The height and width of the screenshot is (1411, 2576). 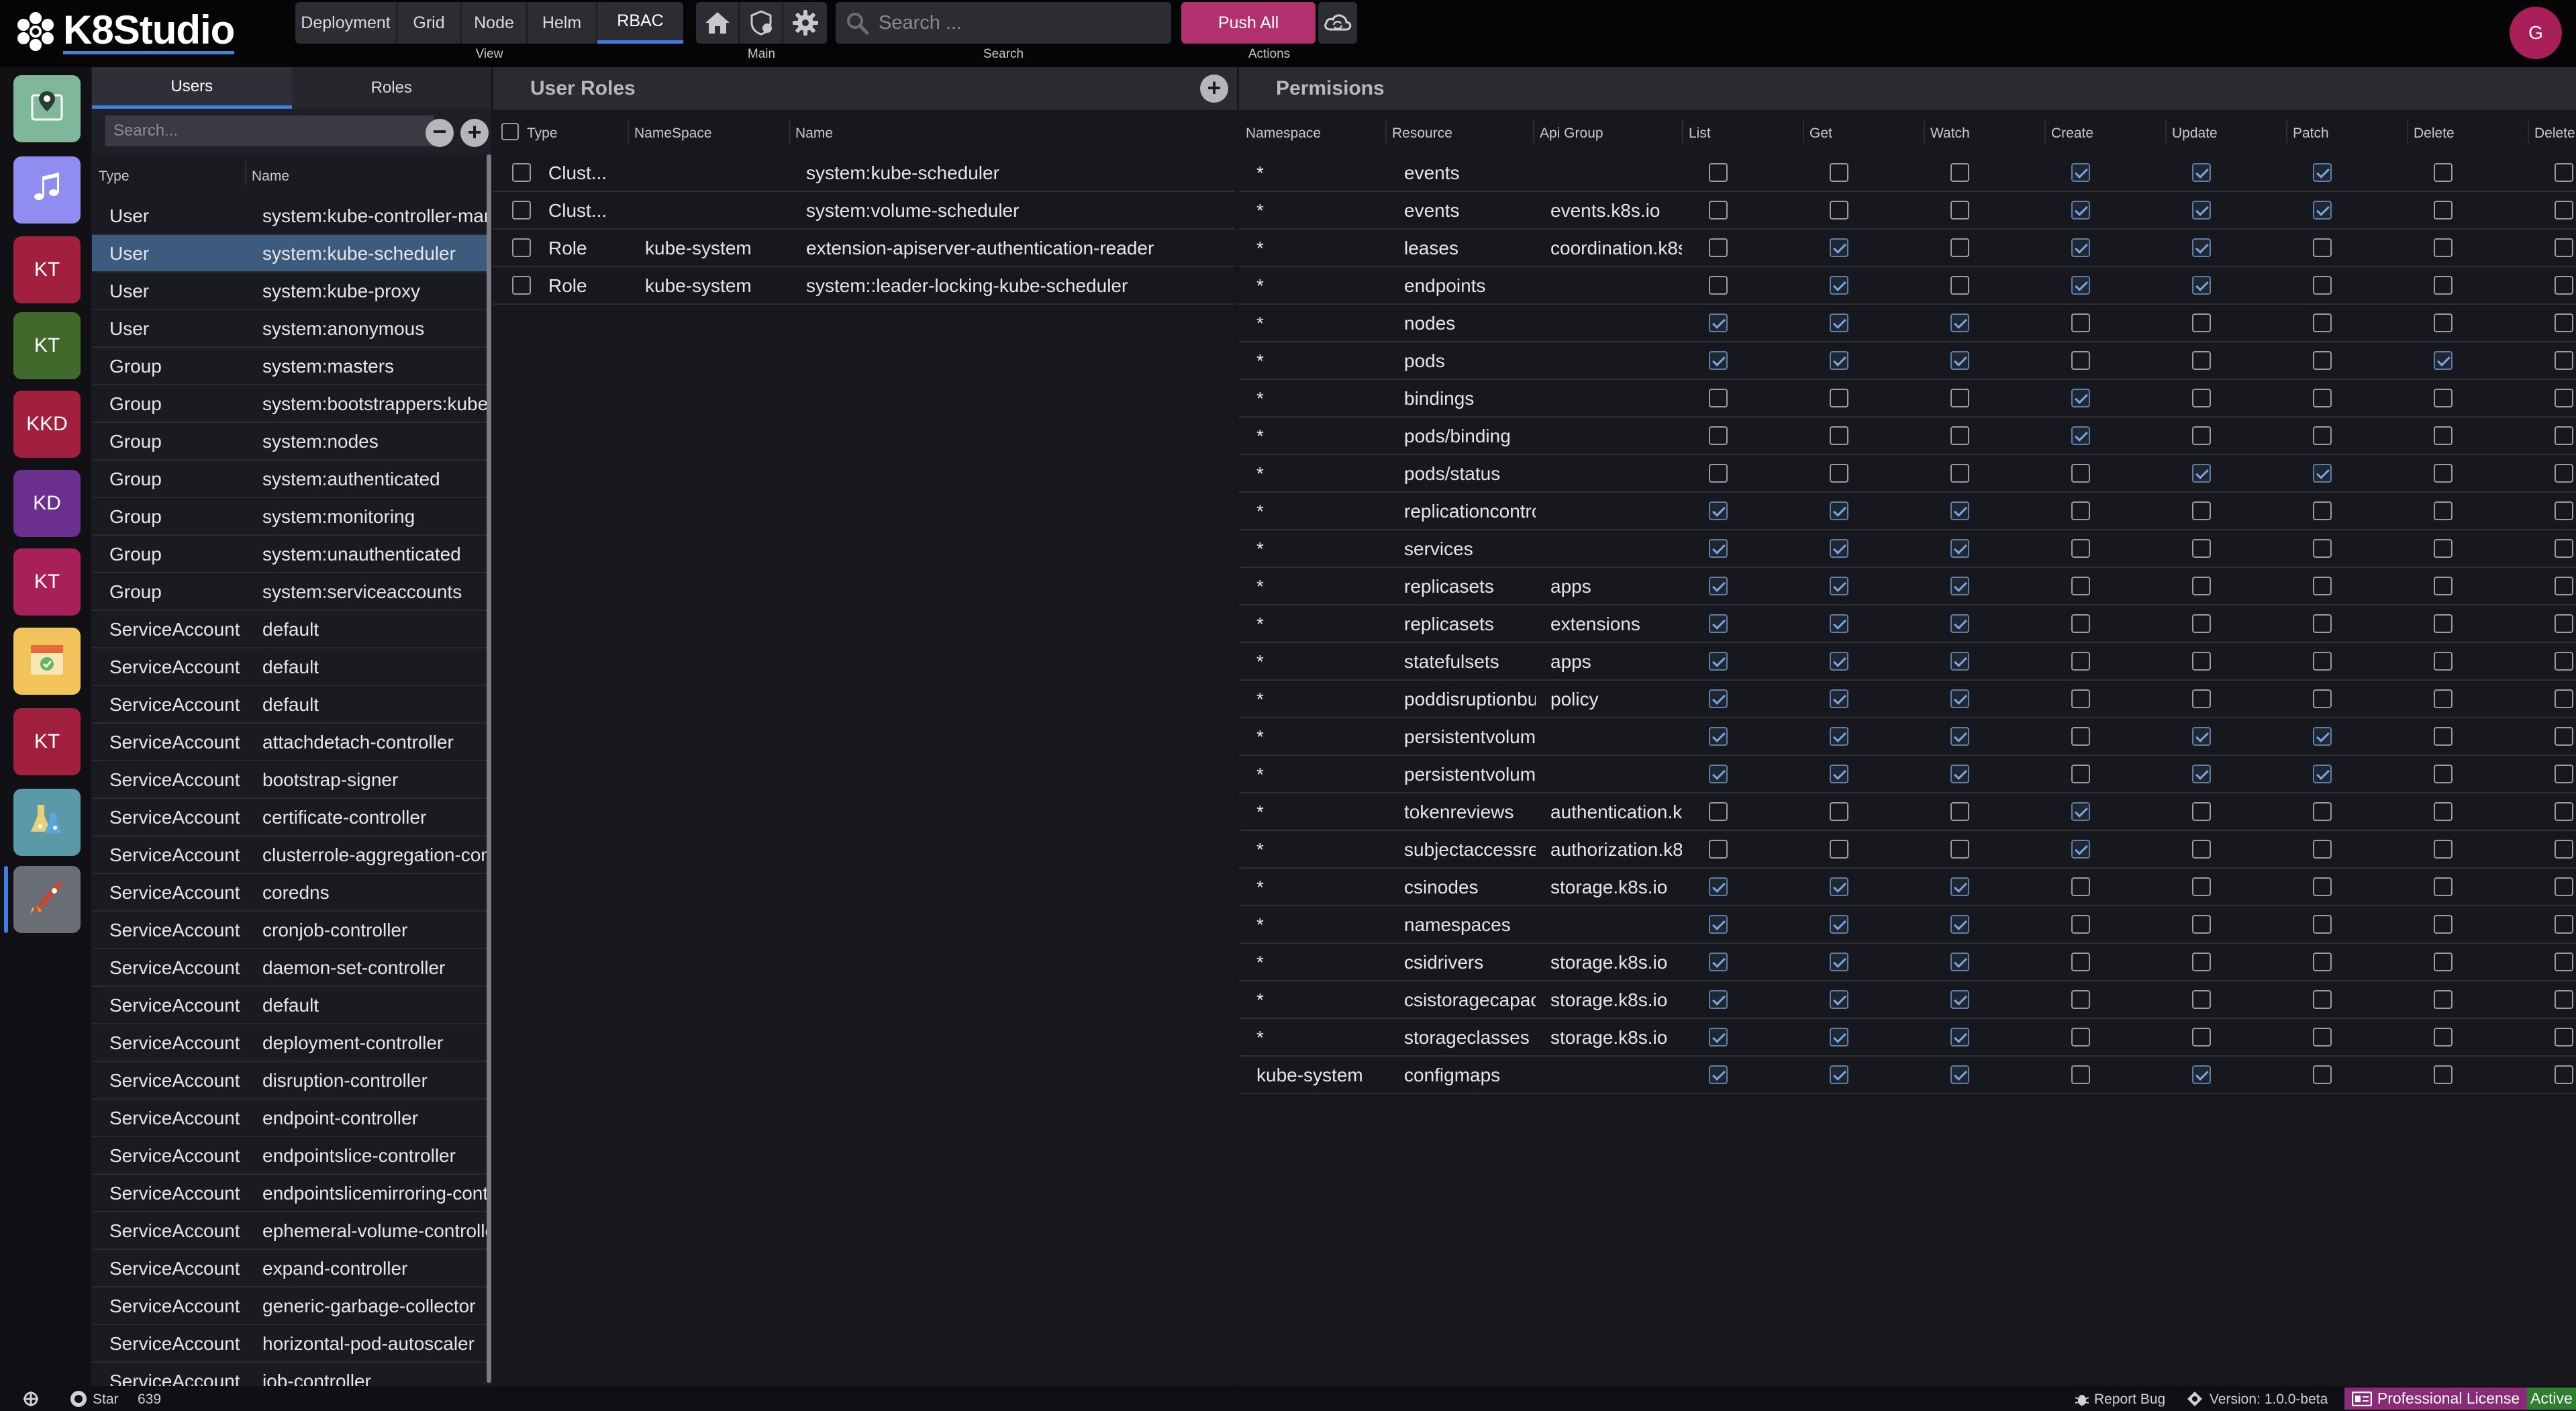 I want to click on user-row: ServiceAccount disruption-controller, so click(x=290, y=1081).